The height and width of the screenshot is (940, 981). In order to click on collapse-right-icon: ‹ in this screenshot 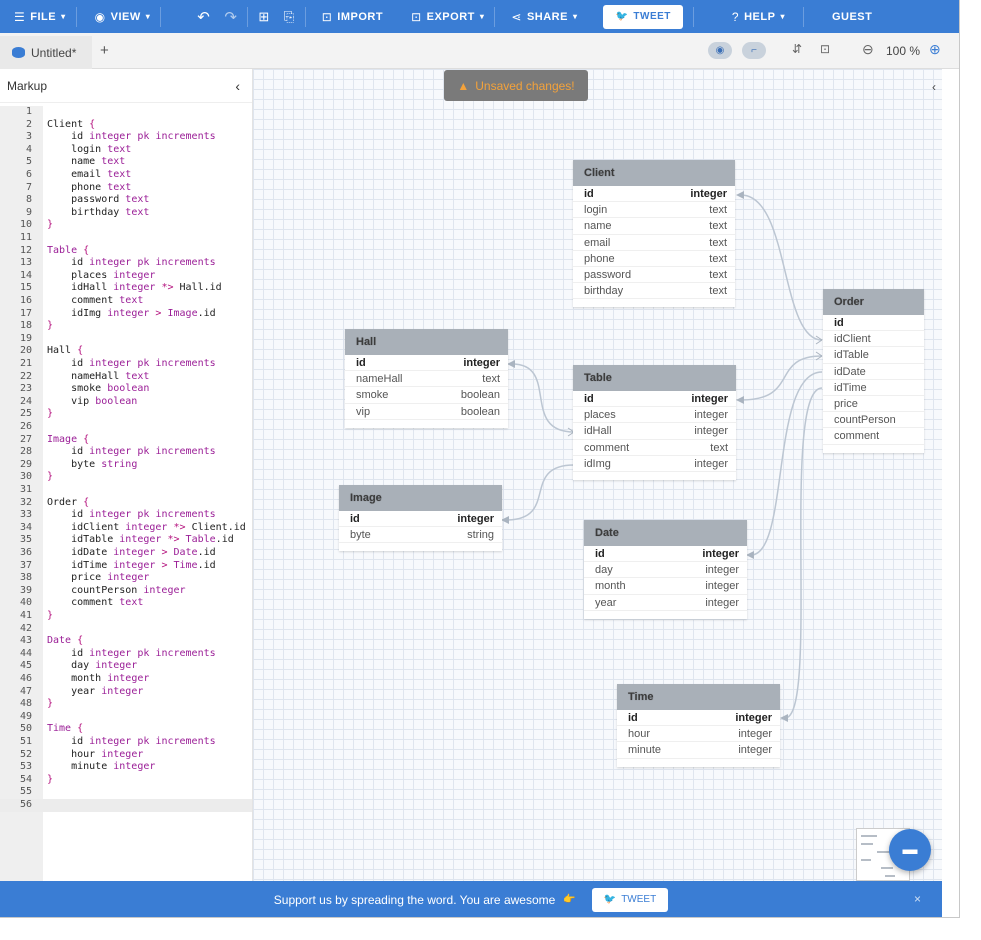, I will do `click(934, 87)`.